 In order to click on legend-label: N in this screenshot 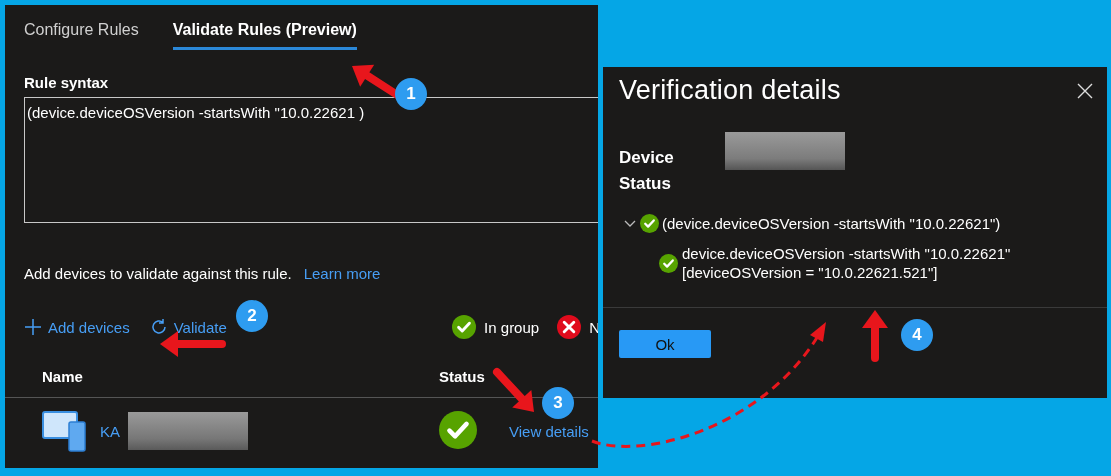, I will do `click(593, 327)`.